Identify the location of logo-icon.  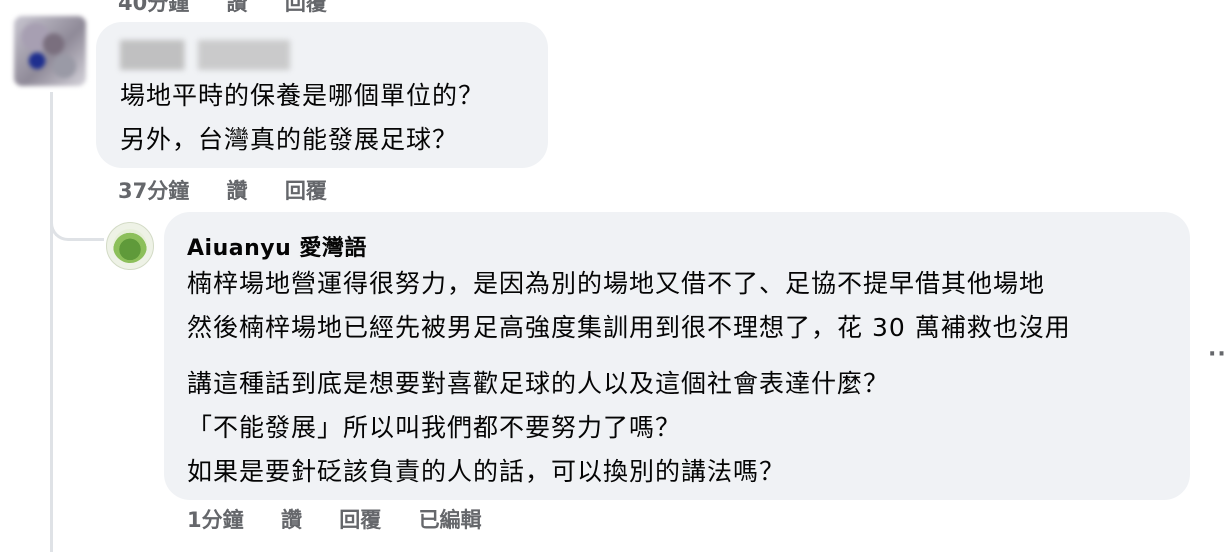
(130, 246).